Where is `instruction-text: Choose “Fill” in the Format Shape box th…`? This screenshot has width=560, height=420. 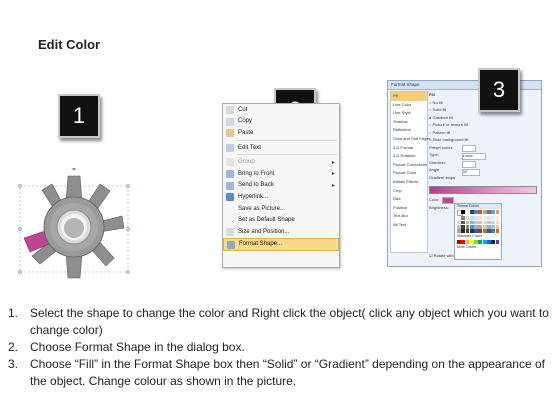 instruction-text: Choose “Fill” in the Format Shape box th… is located at coordinates (287, 372).